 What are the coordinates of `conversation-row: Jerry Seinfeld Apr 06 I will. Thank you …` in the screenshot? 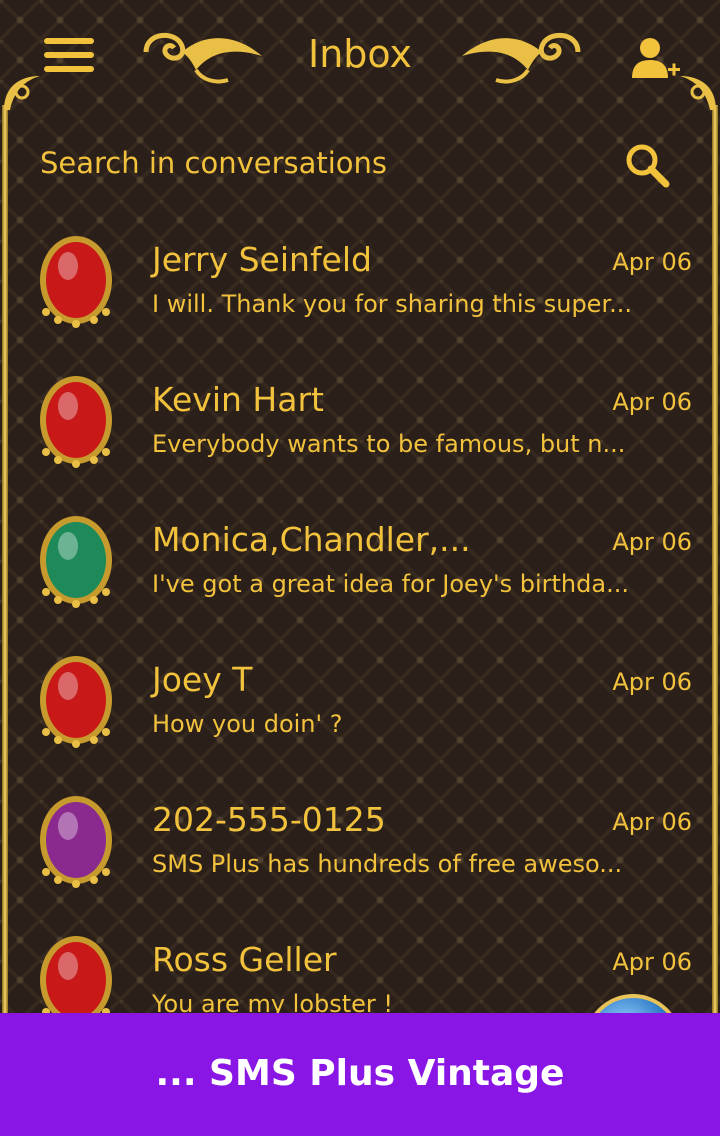 It's located at (360, 300).